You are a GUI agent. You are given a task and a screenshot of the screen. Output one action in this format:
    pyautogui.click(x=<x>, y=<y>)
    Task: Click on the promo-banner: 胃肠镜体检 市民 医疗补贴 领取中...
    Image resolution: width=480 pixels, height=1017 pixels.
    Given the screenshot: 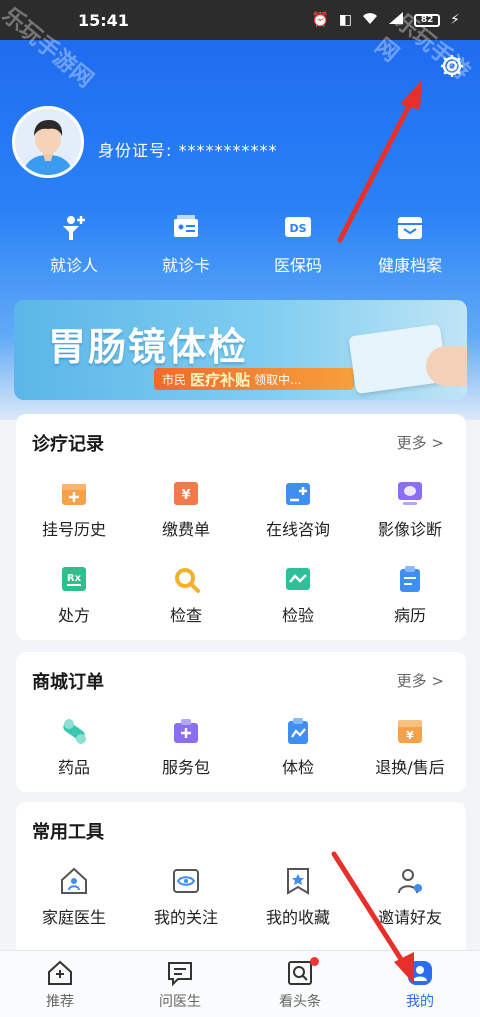 What is the action you would take?
    pyautogui.click(x=240, y=350)
    